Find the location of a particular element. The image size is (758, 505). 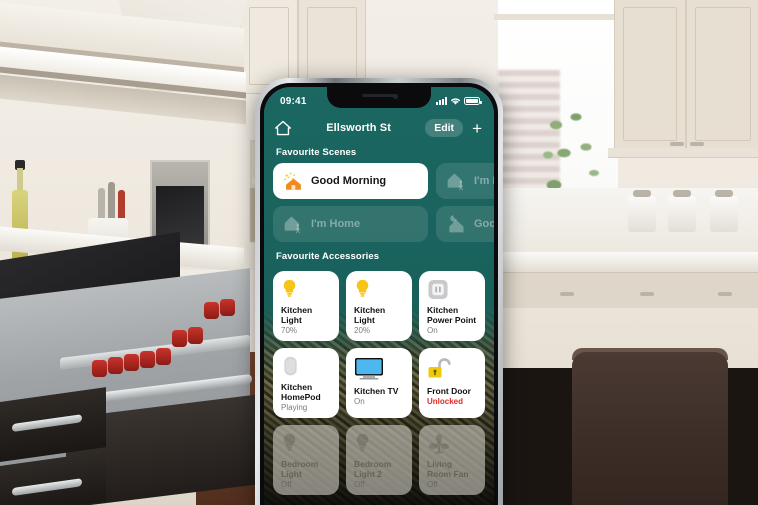

scene-im-home: I'm Home is located at coordinates (350, 224).